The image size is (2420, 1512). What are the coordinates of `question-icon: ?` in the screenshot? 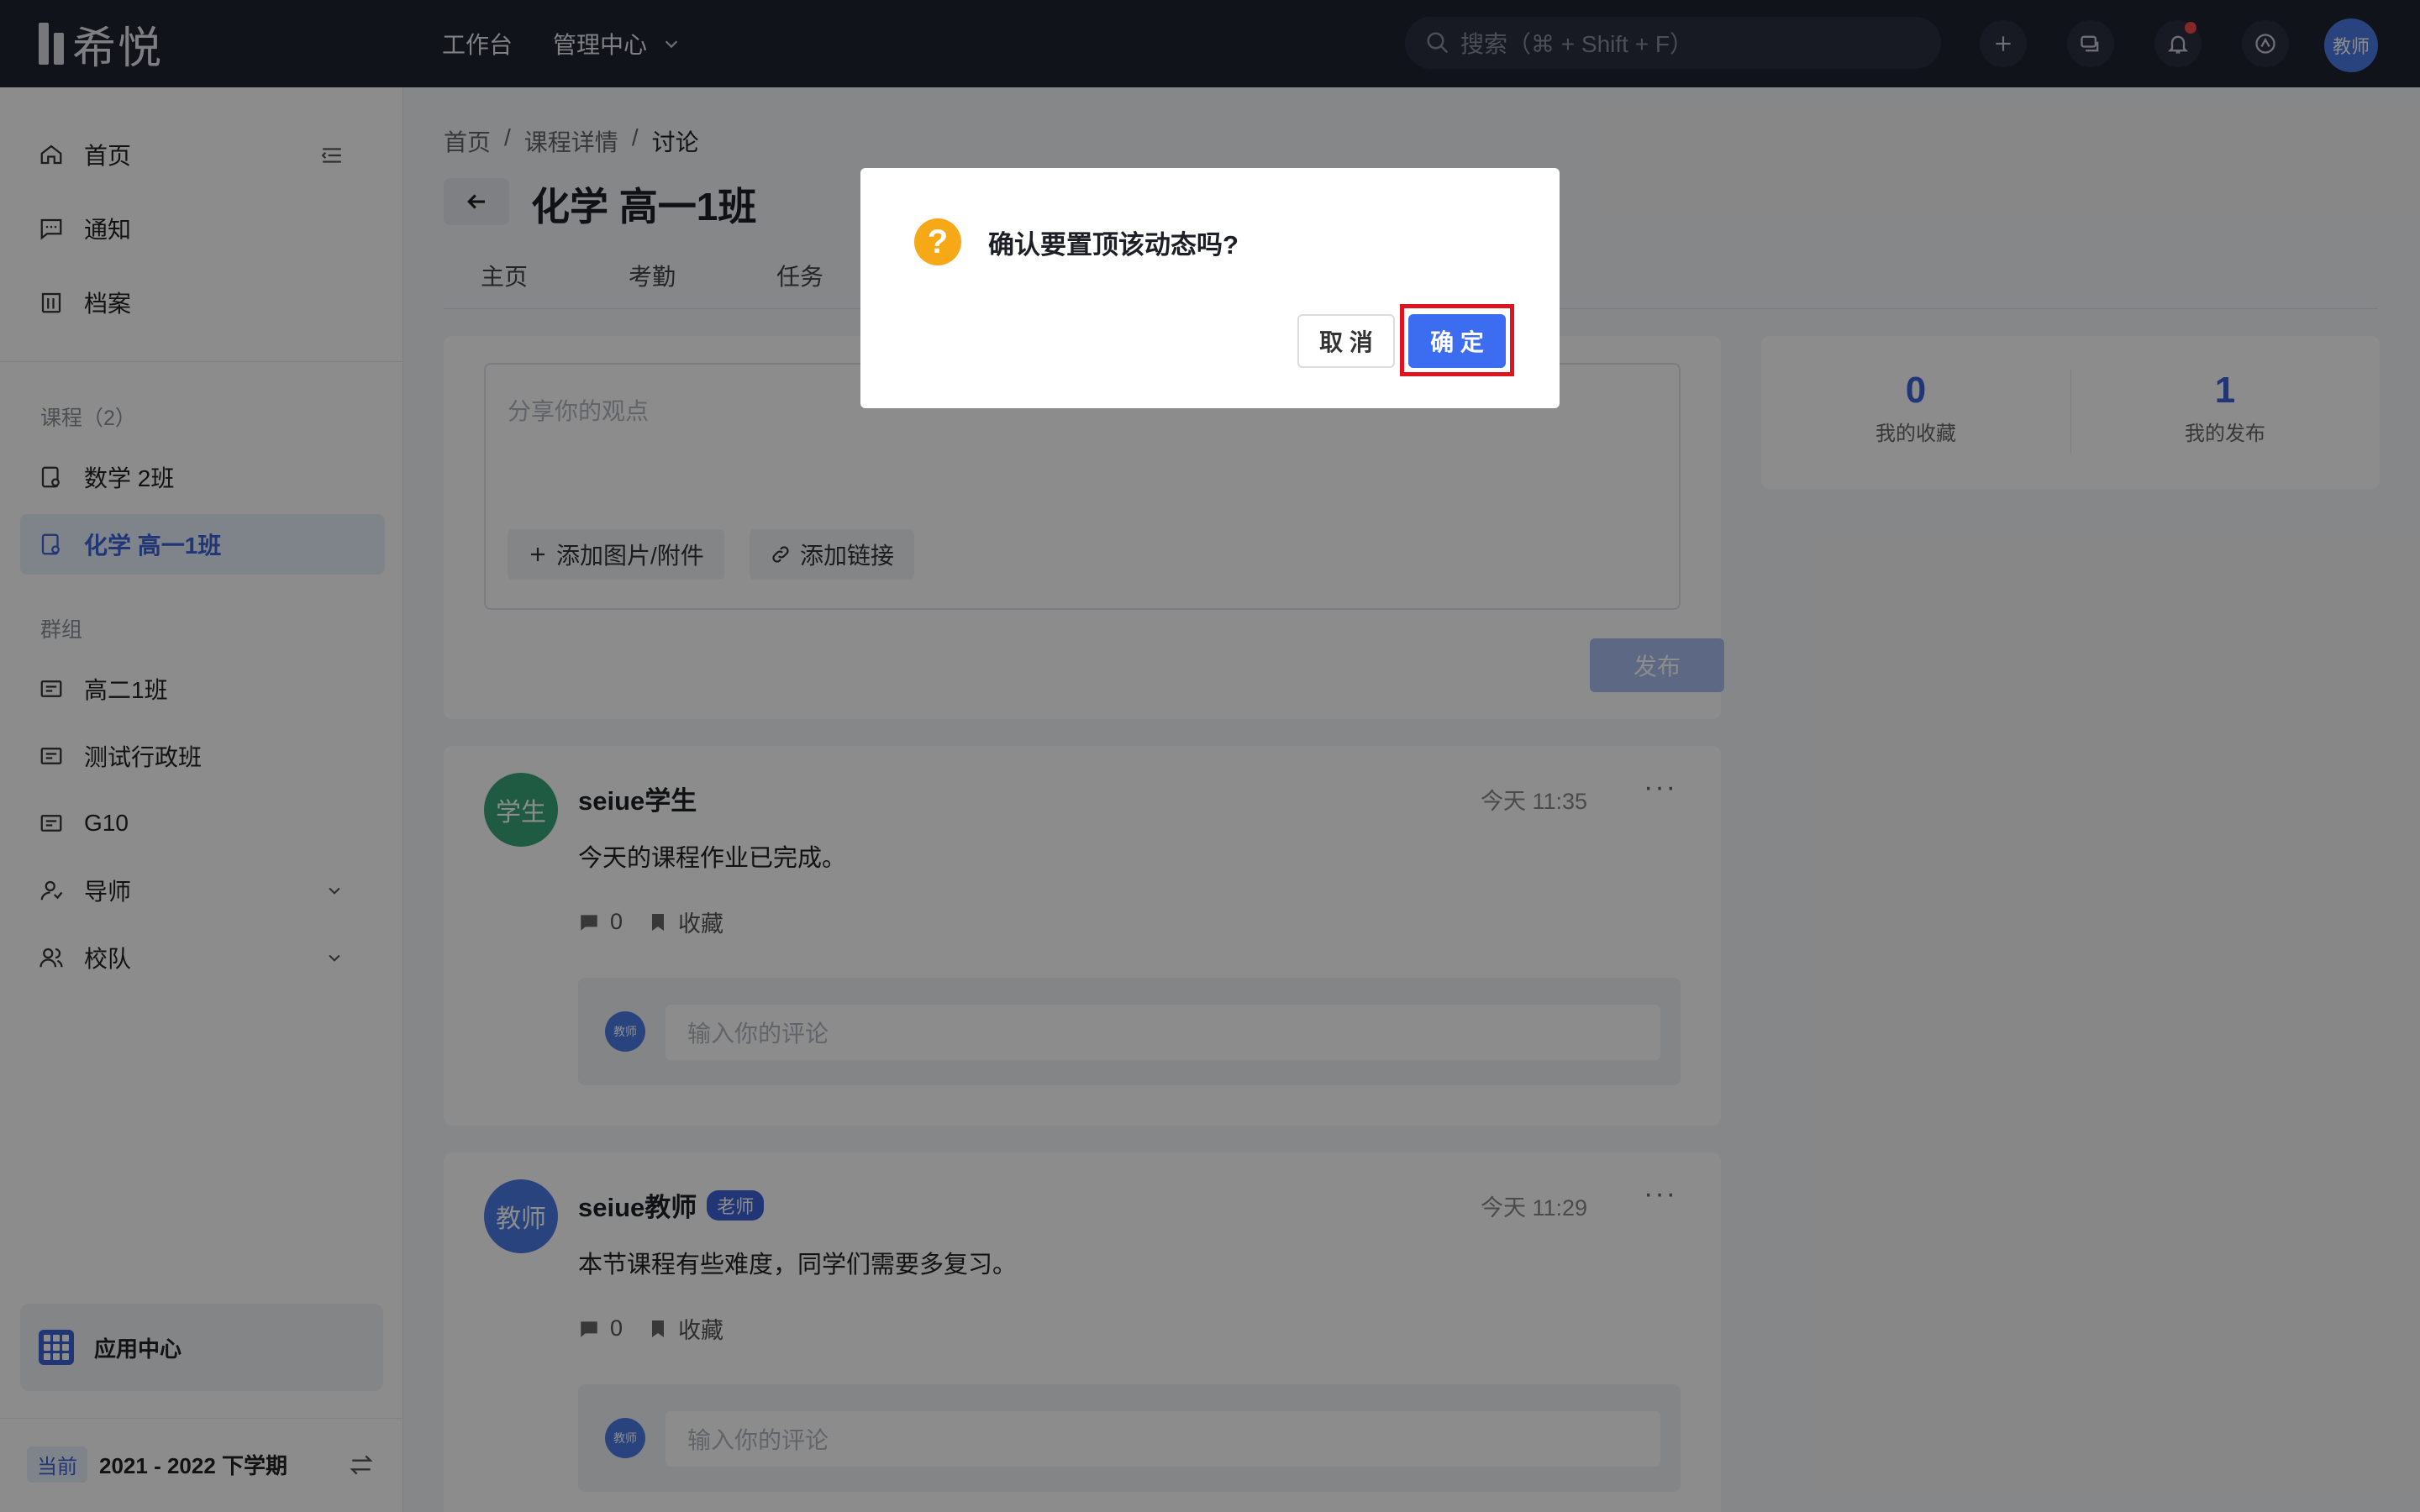 It's located at (937, 241).